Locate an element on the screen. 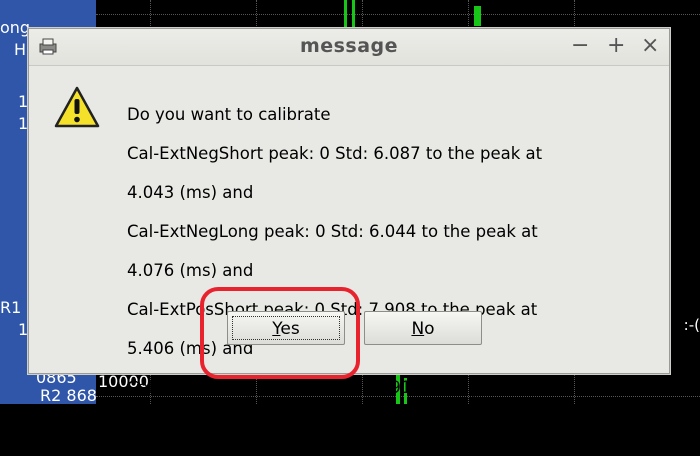  minimize-button: − is located at coordinates (580, 45).